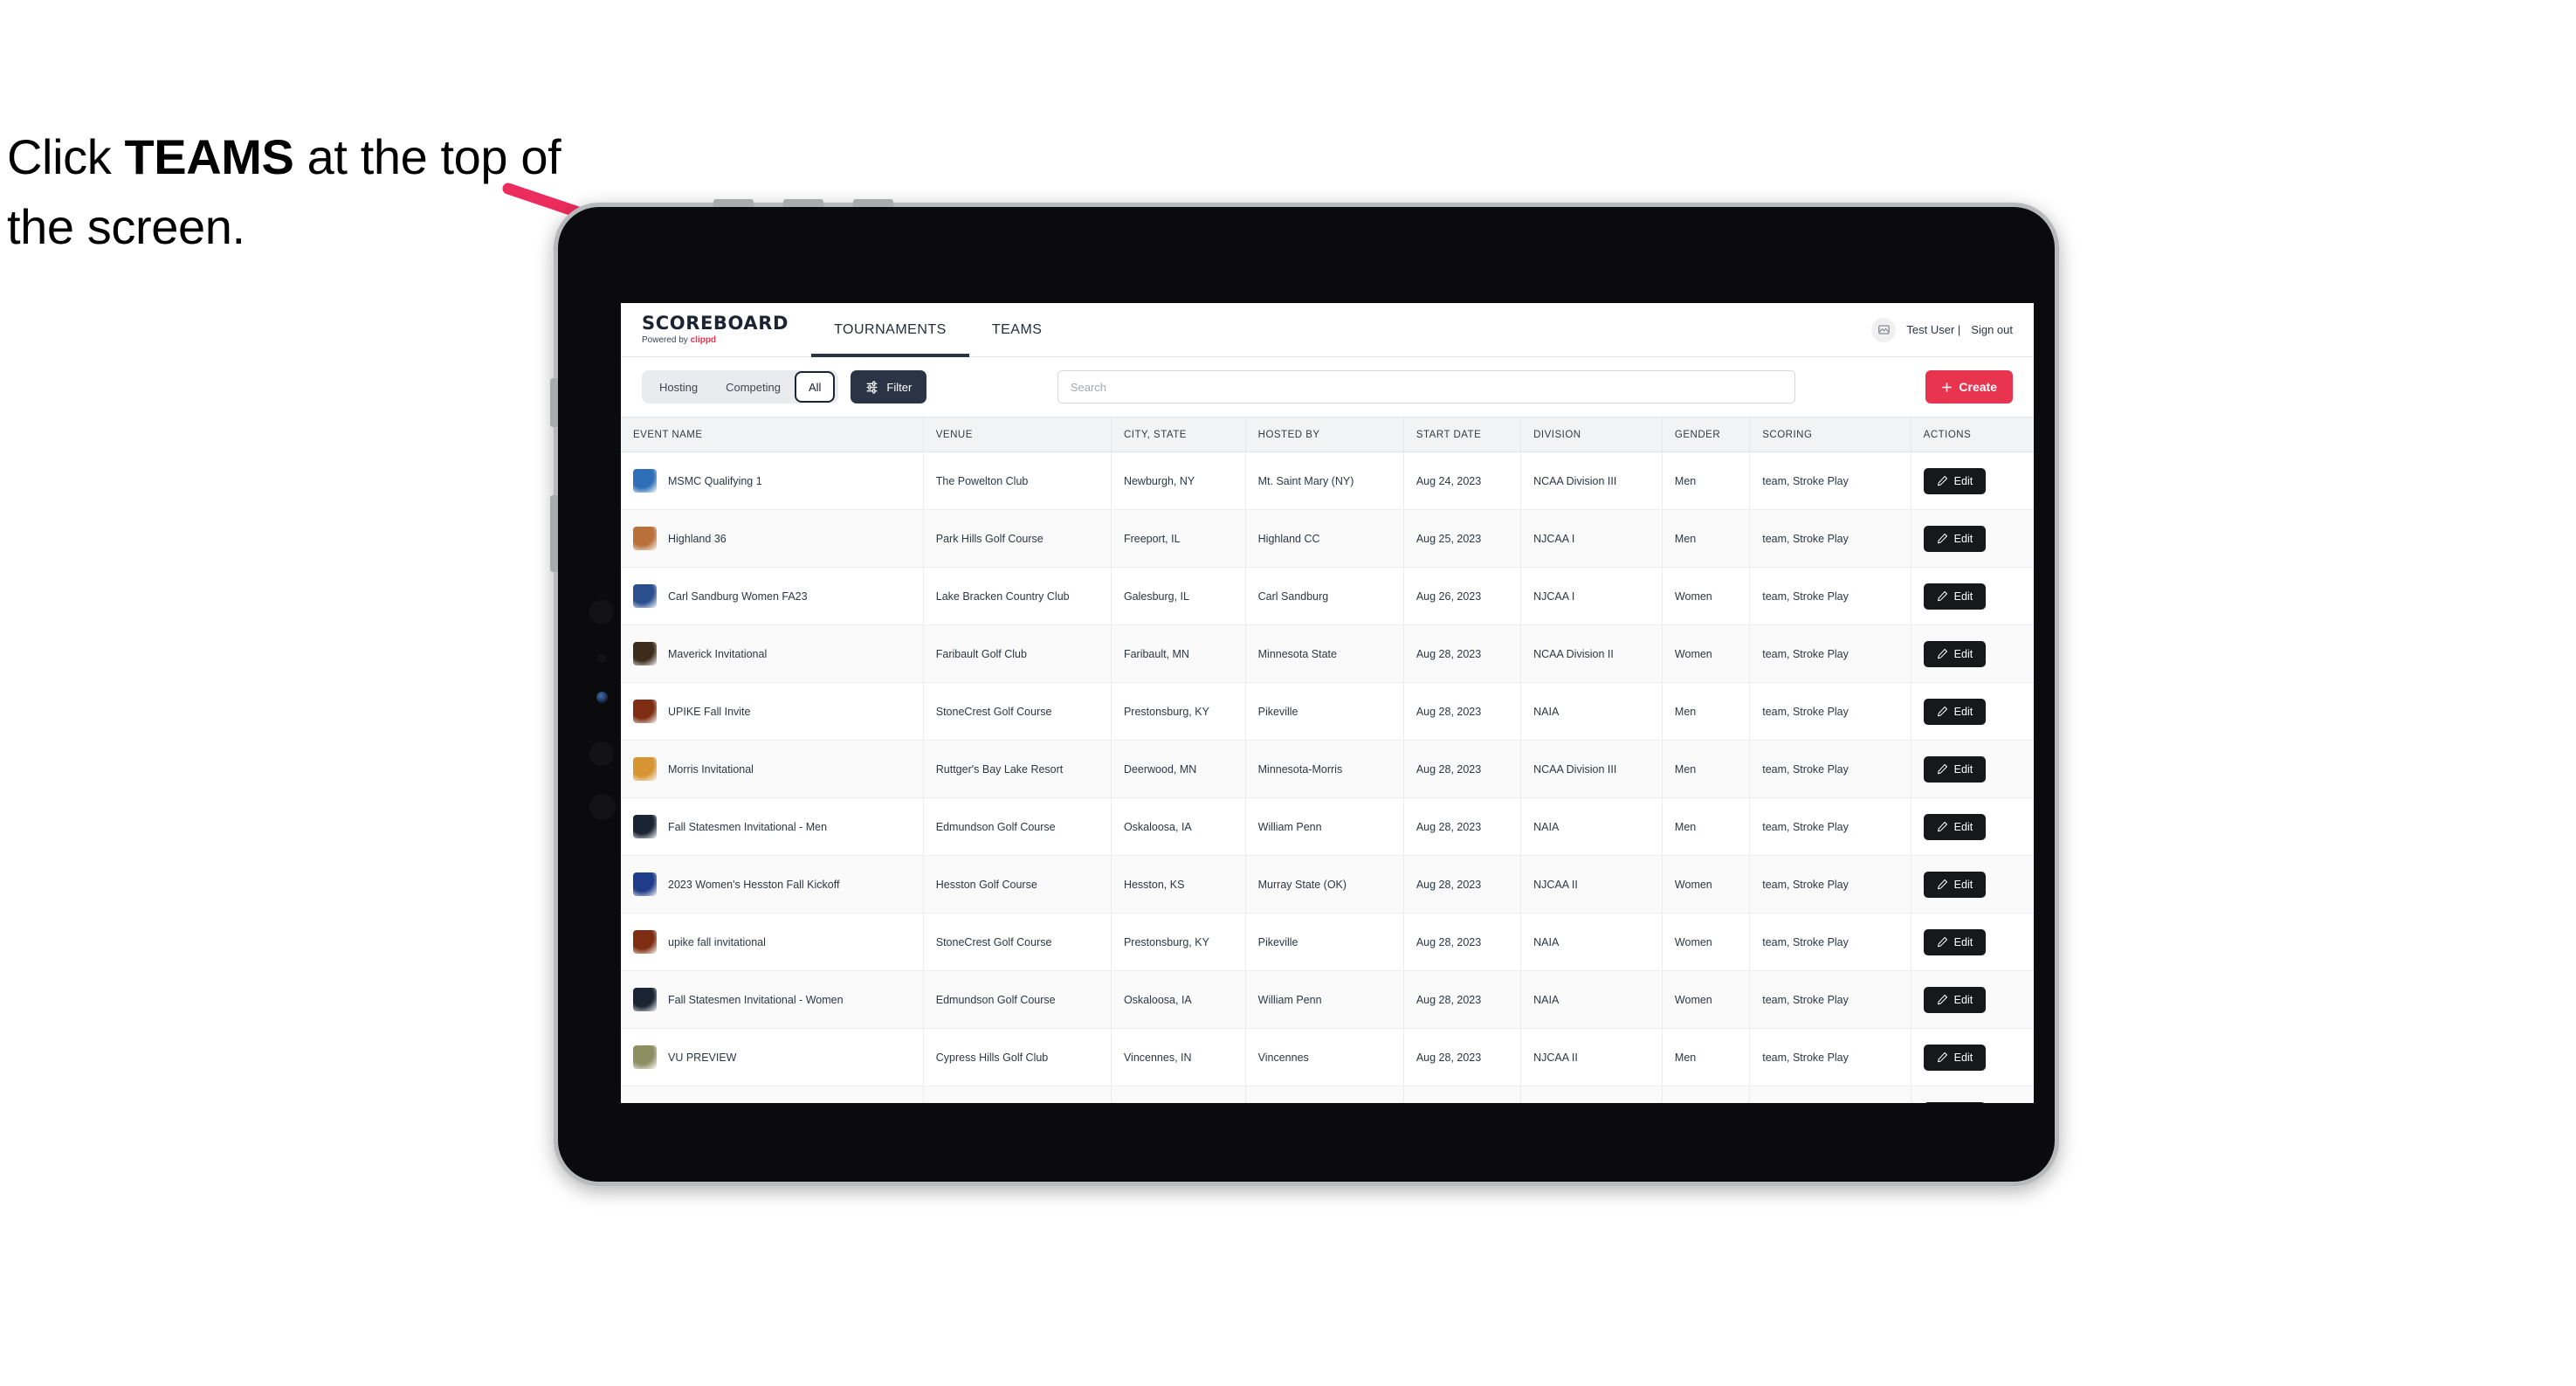  I want to click on logo-brand: clippd, so click(703, 340).